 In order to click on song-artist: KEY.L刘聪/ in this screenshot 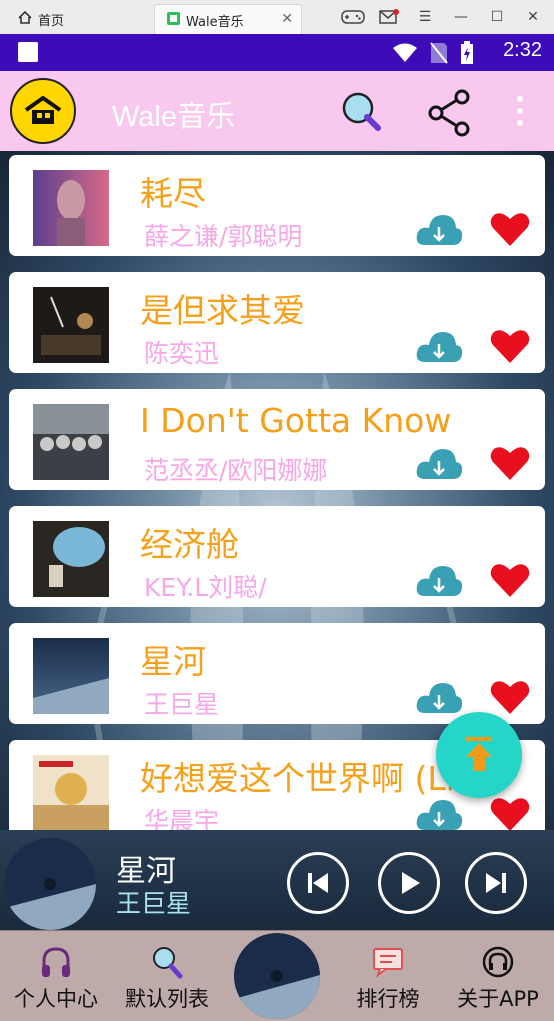, I will do `click(205, 587)`.